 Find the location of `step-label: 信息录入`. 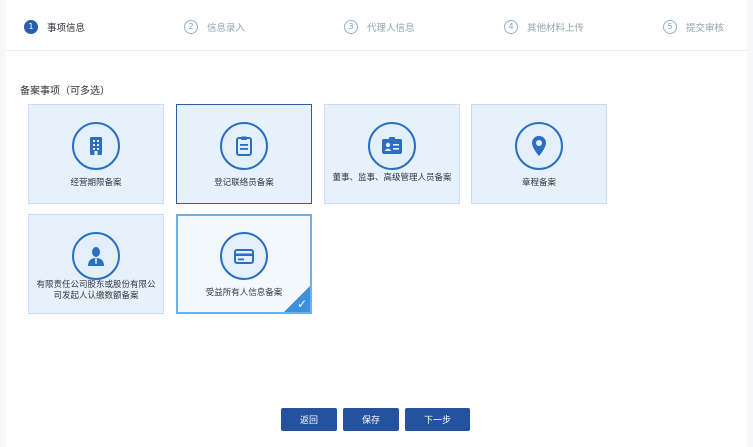

step-label: 信息录入 is located at coordinates (226, 28).